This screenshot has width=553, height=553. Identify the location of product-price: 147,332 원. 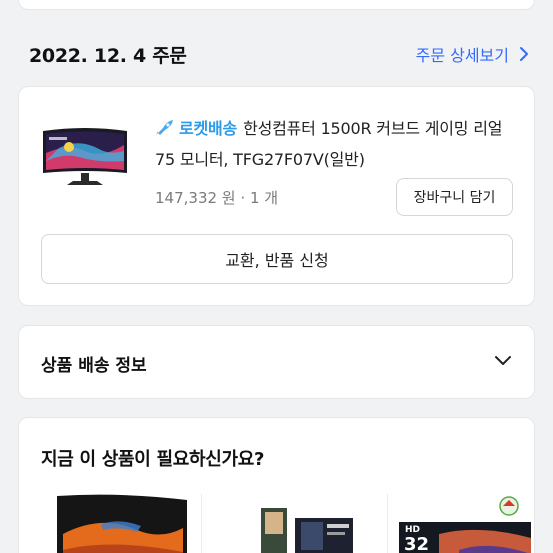
(195, 198).